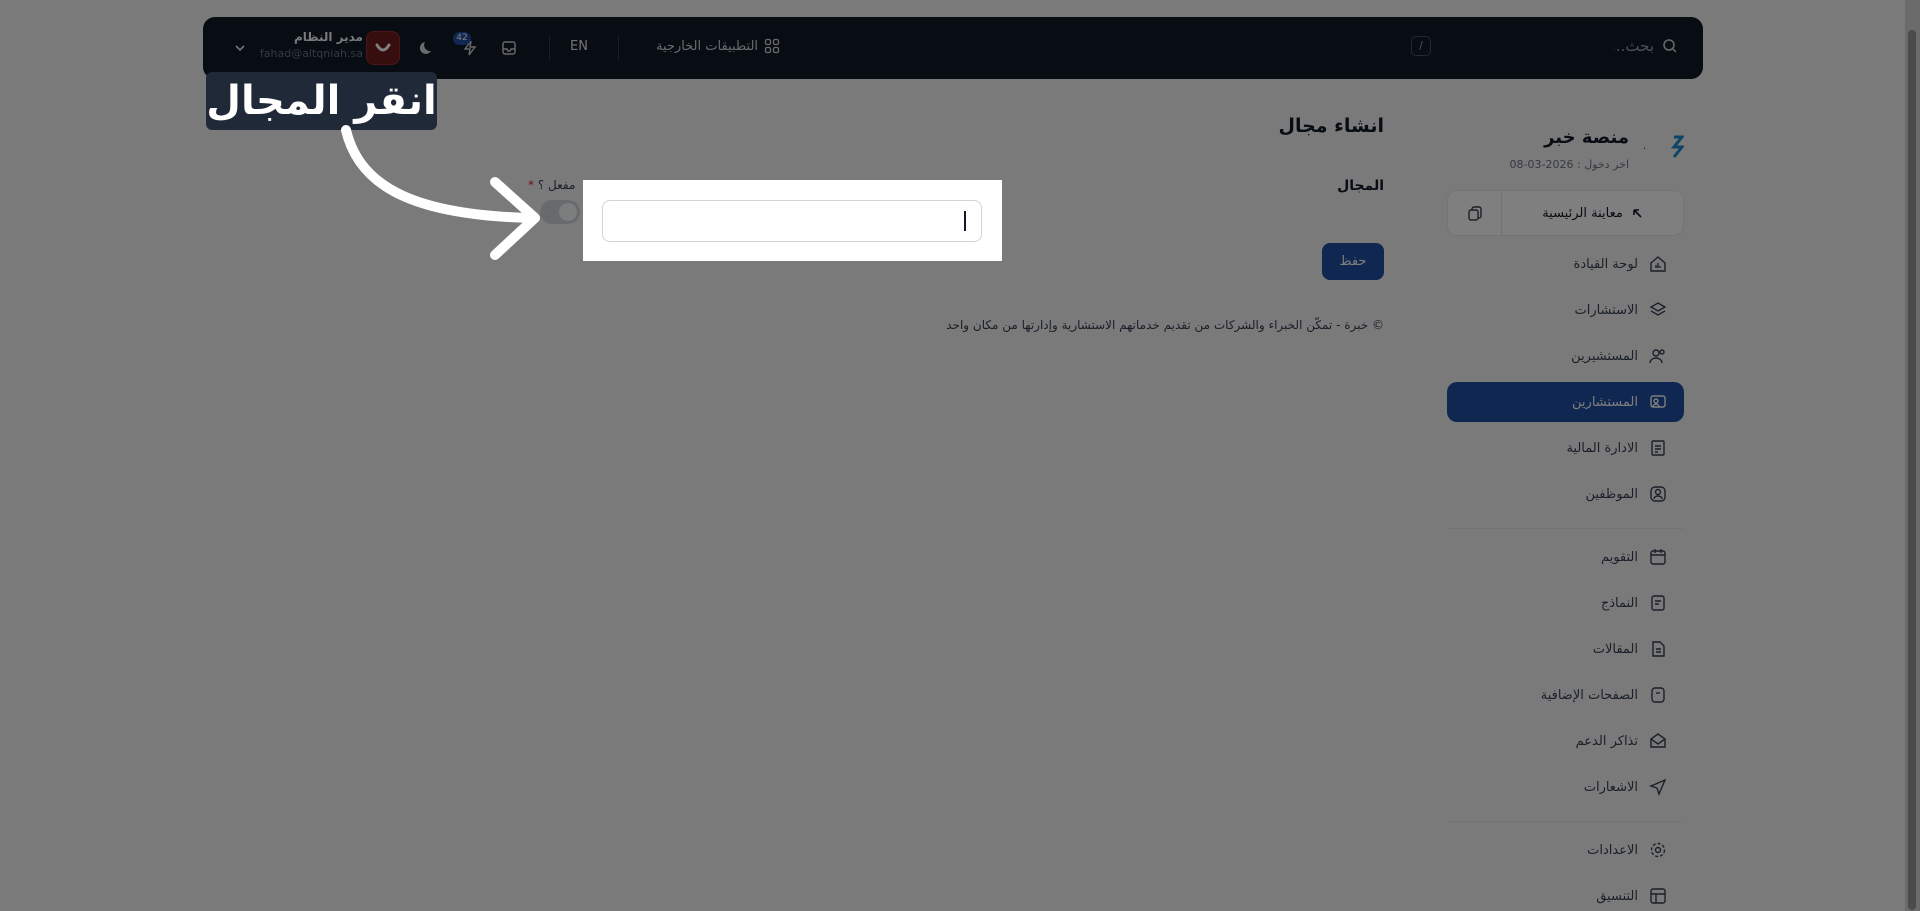 Image resolution: width=1920 pixels, height=911 pixels. I want to click on page-title: انشاء مجال, so click(1331, 126).